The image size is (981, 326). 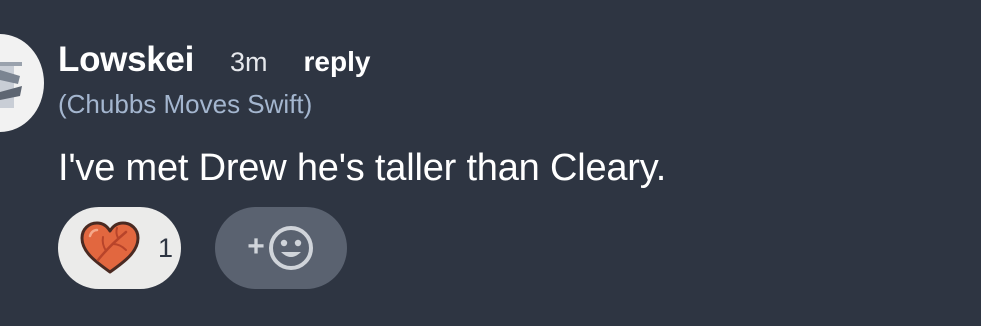 I want to click on plus-icon: +, so click(x=256, y=246).